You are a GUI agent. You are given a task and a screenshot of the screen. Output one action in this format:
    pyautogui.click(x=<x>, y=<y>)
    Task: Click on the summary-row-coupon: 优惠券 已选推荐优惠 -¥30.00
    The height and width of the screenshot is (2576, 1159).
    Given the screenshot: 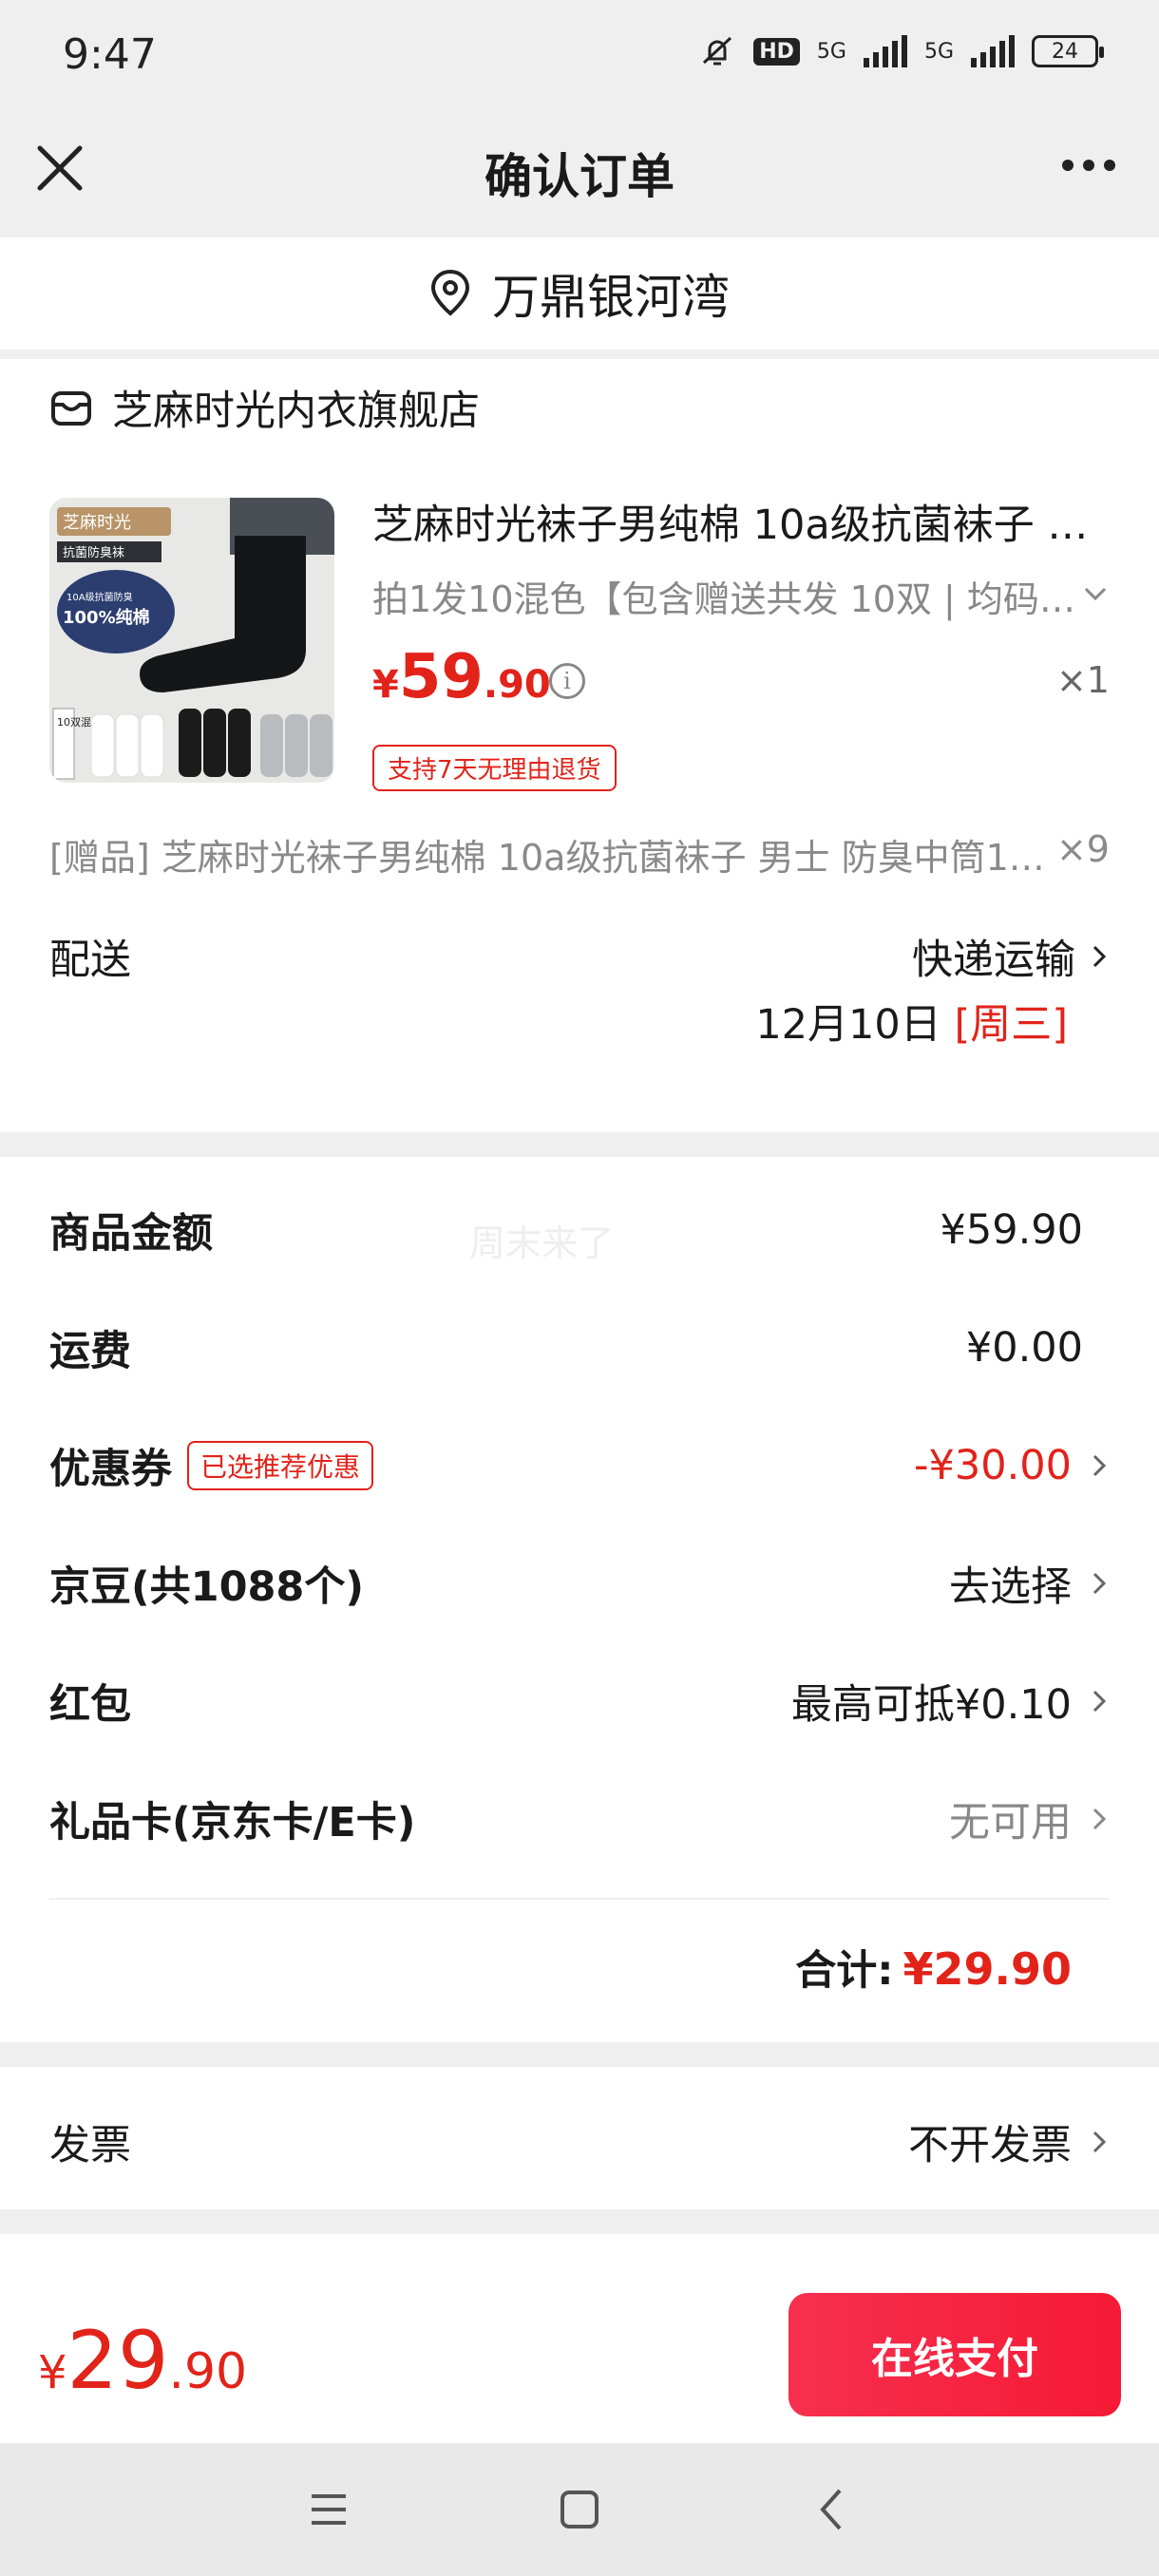 What is the action you would take?
    pyautogui.click(x=579, y=1465)
    